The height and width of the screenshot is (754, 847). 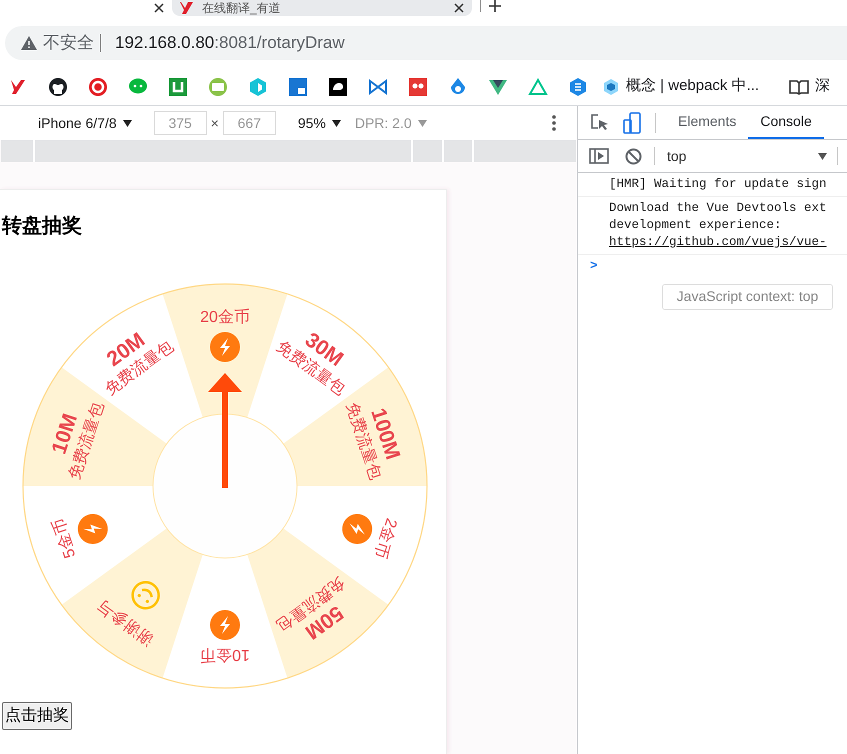 I want to click on warning-icon, so click(x=29, y=43).